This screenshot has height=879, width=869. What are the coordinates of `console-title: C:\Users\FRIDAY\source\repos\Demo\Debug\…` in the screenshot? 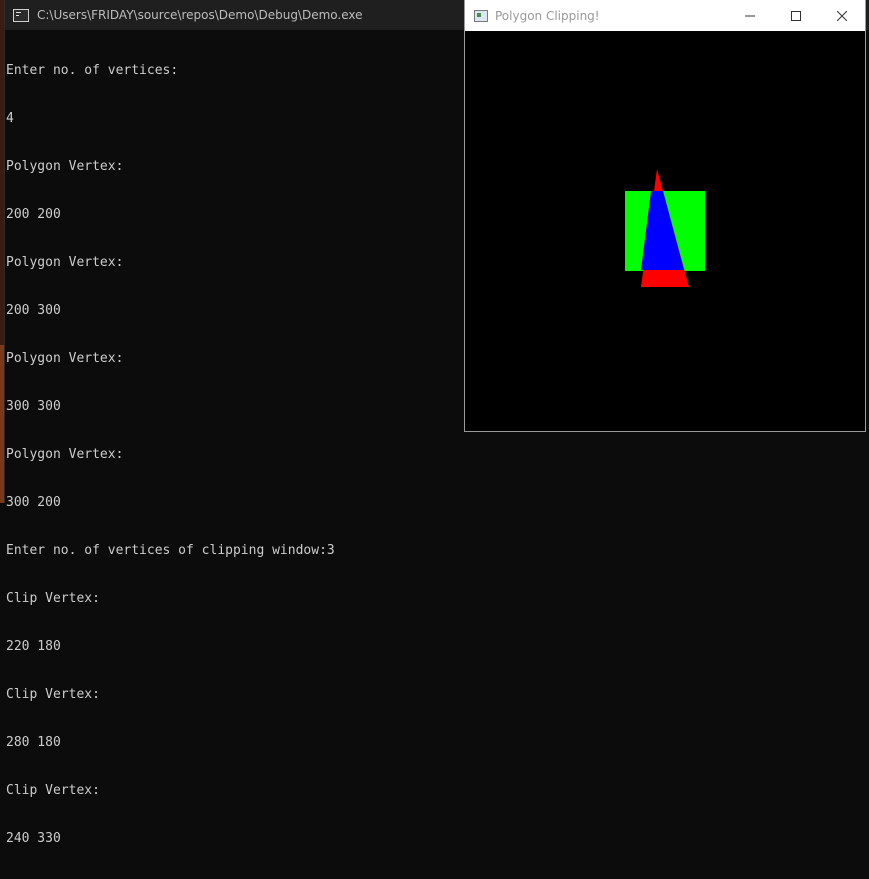 It's located at (200, 15).